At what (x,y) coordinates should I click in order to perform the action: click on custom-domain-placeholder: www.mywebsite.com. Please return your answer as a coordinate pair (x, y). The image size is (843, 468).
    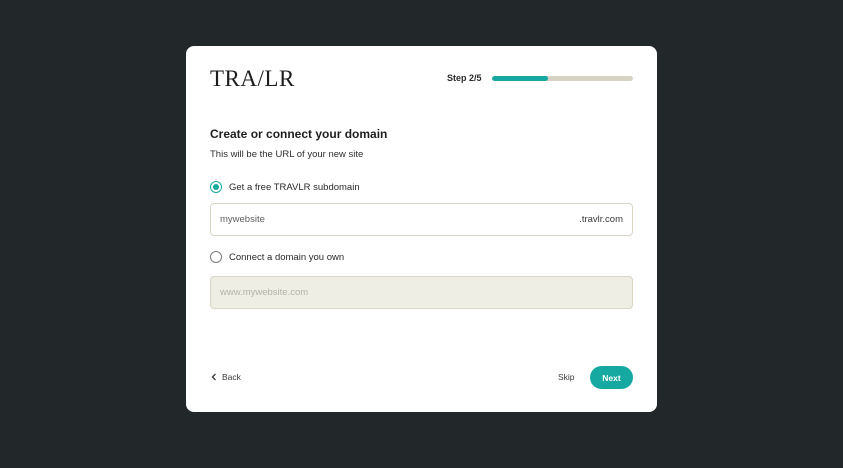
    Looking at the image, I should click on (264, 292).